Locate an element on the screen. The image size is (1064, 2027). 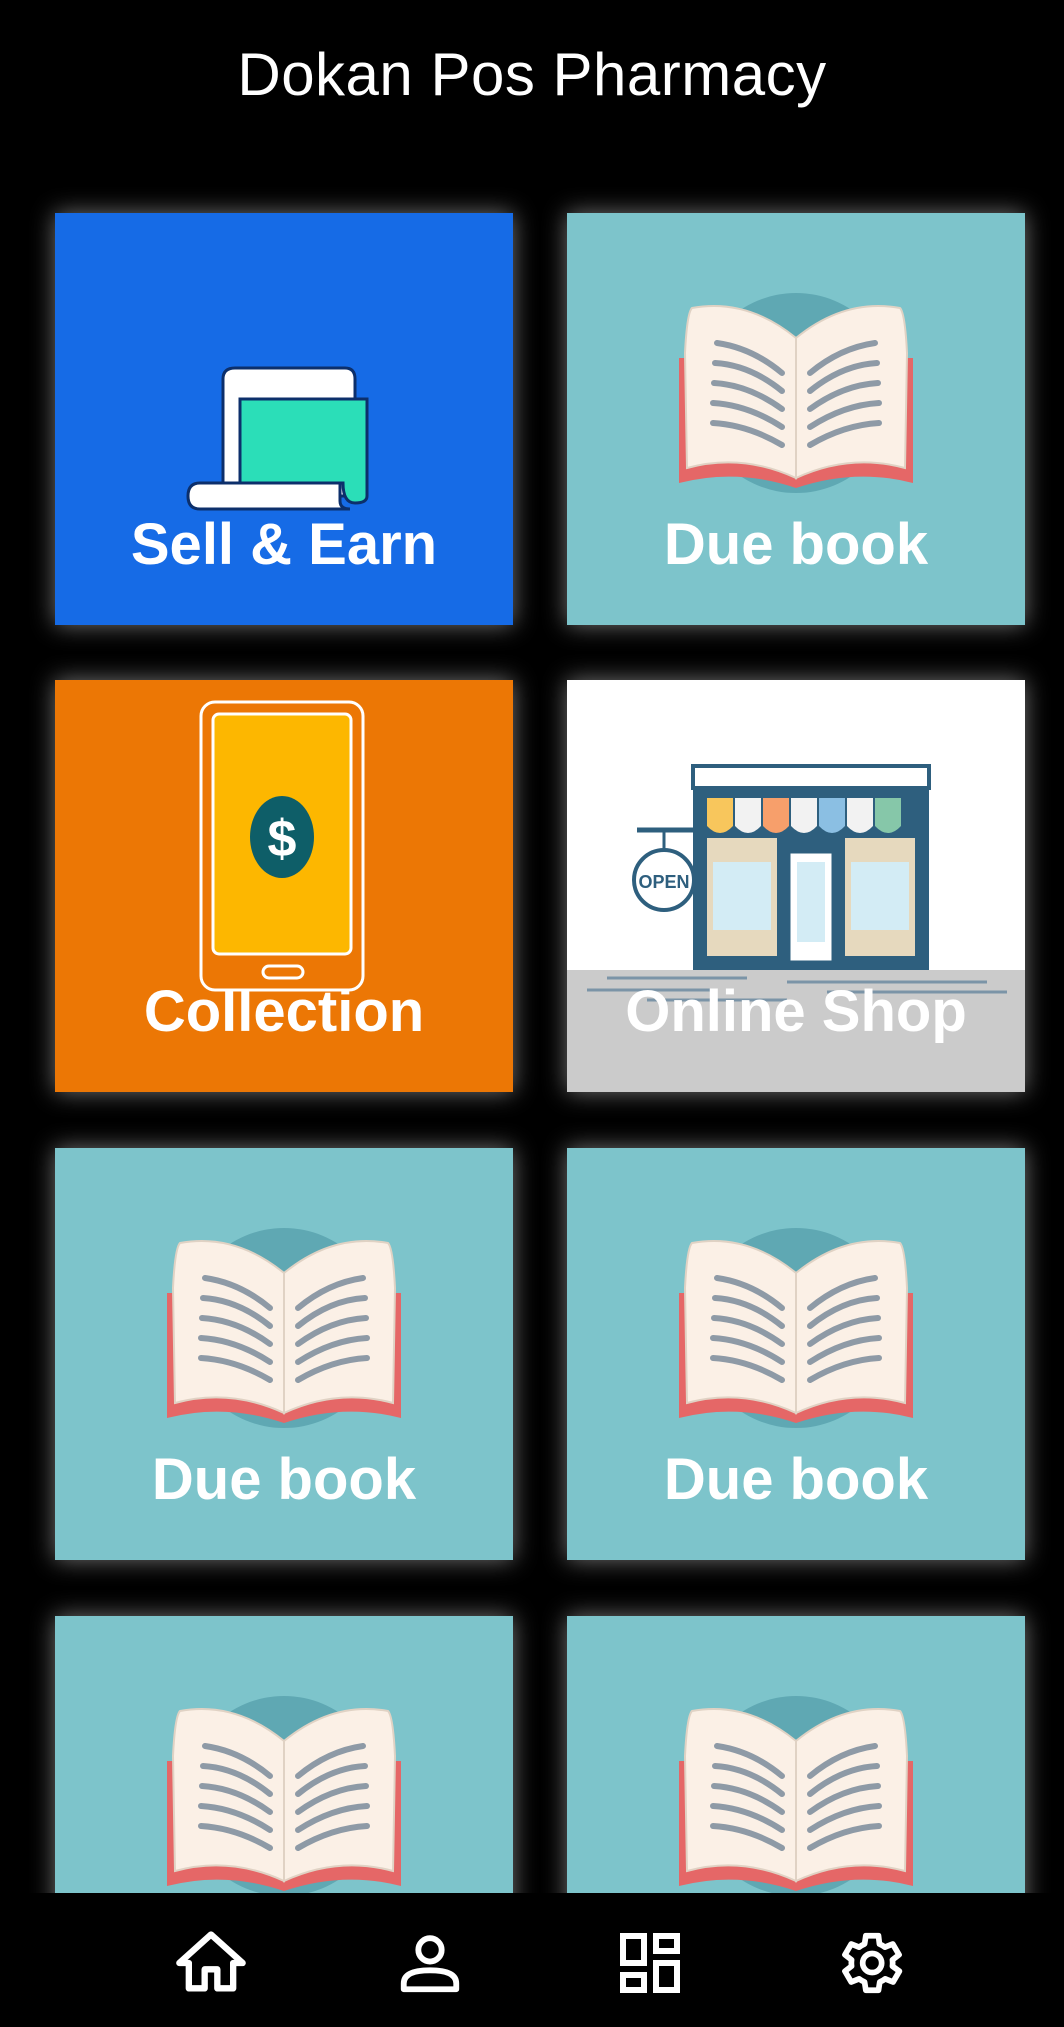
tile-label: Collection is located at coordinates (284, 1011).